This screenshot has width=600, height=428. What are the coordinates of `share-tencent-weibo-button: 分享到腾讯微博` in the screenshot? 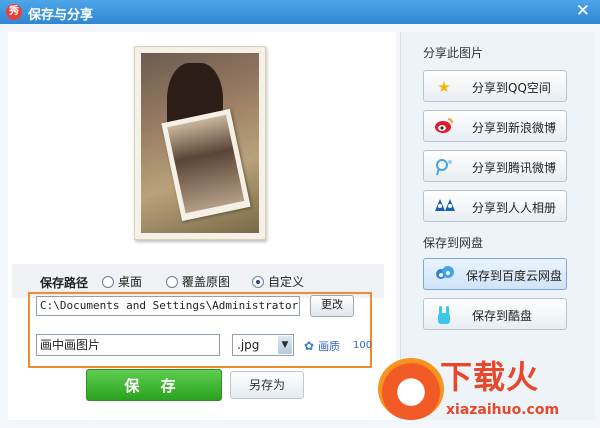 It's located at (495, 166).